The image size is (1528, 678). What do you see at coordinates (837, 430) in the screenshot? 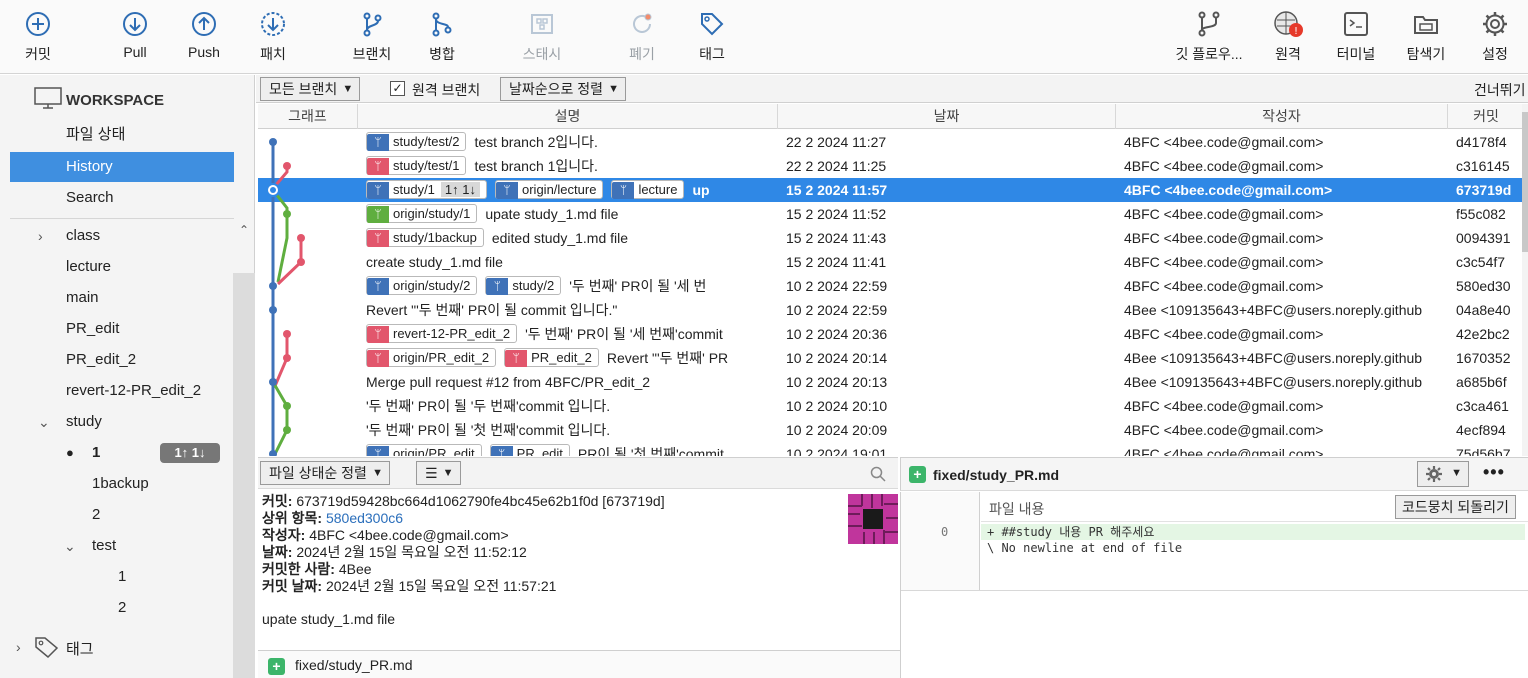
I see `commit-date: 10 2 2024 20:09` at bounding box center [837, 430].